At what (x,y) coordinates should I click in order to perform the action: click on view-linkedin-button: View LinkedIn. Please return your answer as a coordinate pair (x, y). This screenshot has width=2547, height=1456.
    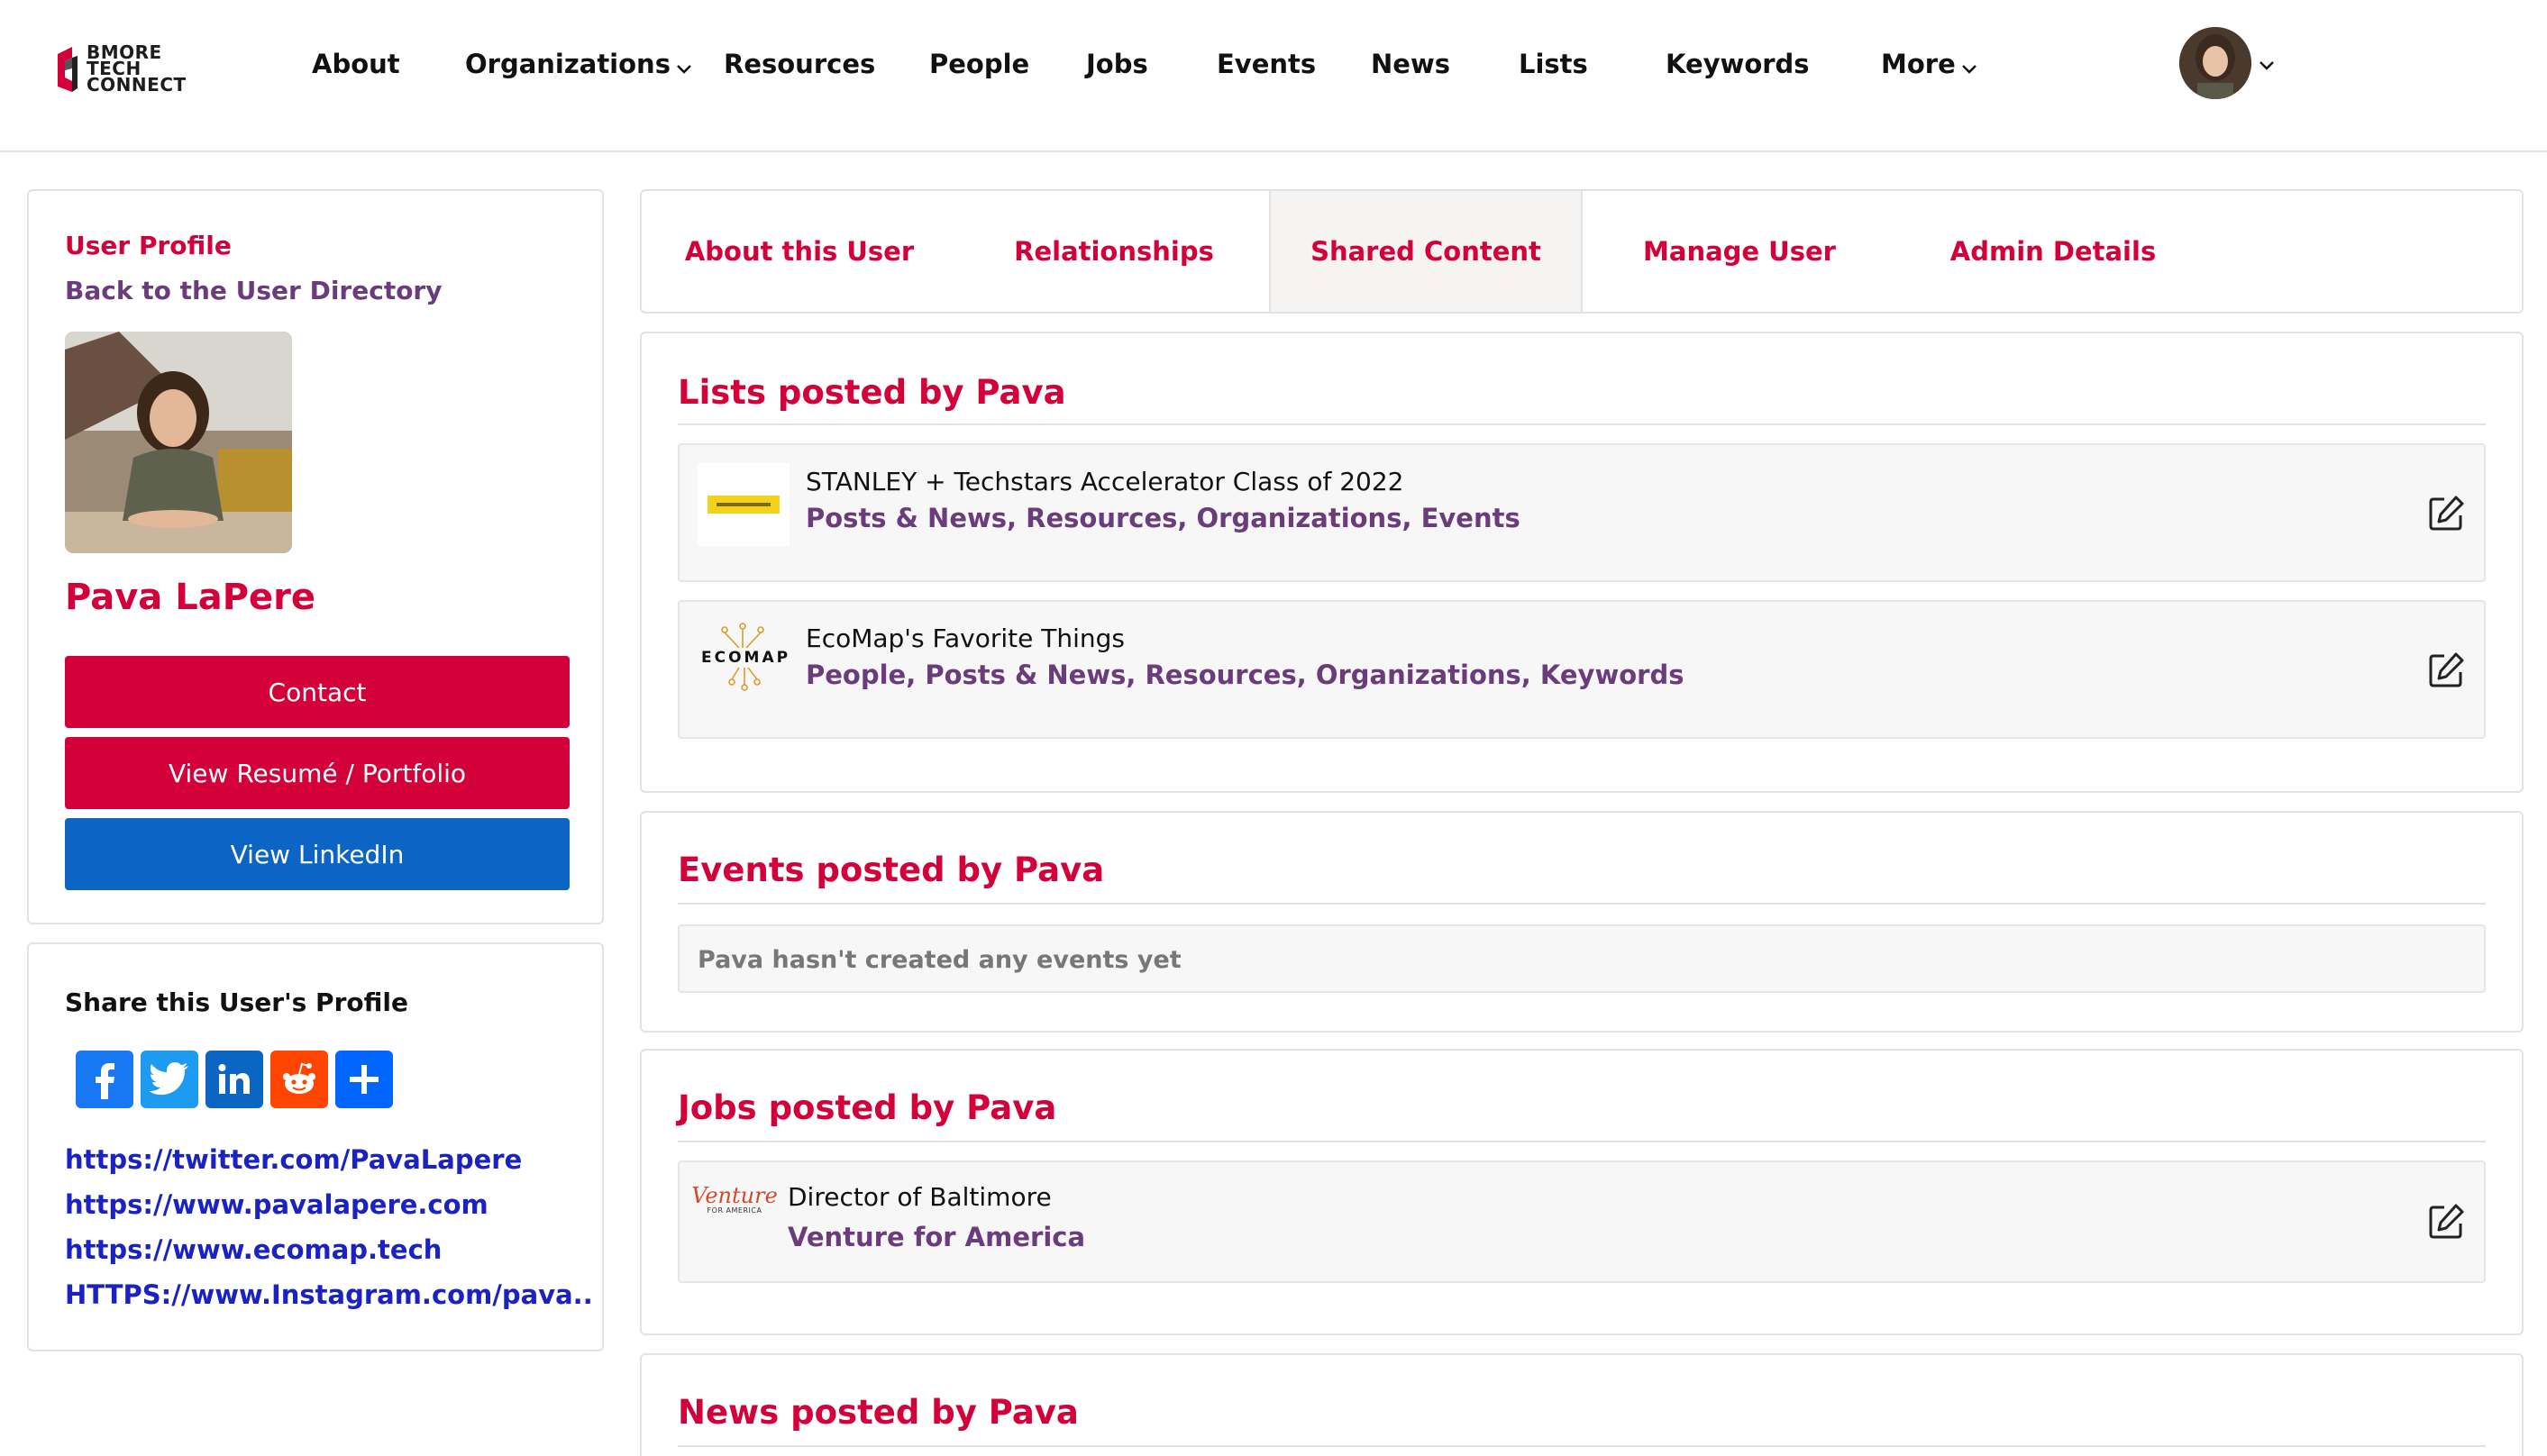
    Looking at the image, I should click on (317, 854).